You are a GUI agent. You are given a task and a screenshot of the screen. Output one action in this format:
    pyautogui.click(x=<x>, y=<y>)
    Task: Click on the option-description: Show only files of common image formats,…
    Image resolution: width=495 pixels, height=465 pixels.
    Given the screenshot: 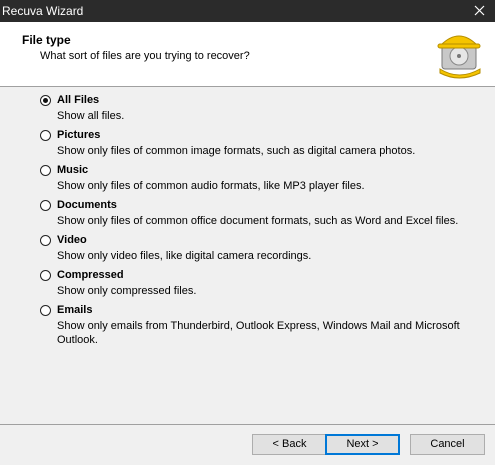 What is the action you would take?
    pyautogui.click(x=236, y=151)
    